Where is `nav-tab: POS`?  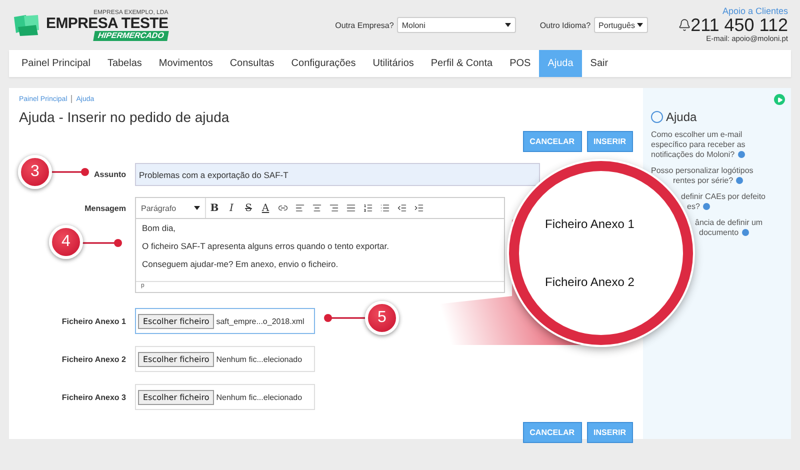 nav-tab: POS is located at coordinates (520, 63).